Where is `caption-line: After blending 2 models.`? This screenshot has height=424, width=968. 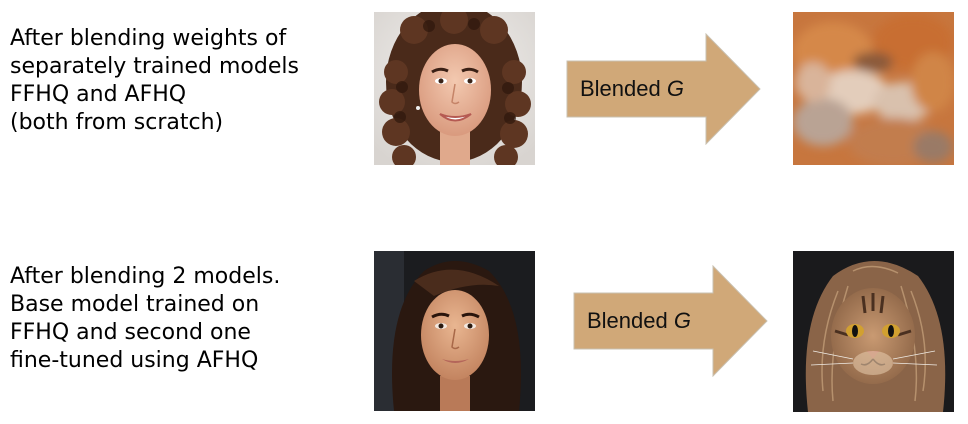
caption-line: After blending 2 models. is located at coordinates (145, 276).